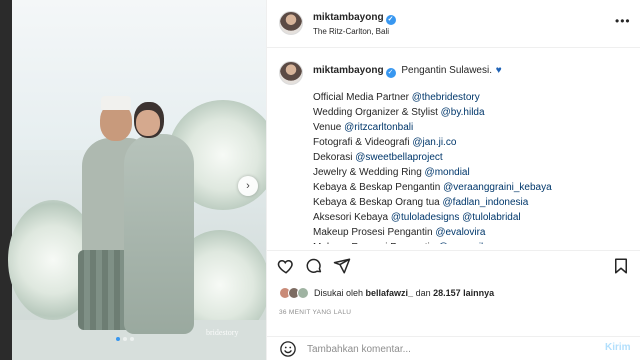 The height and width of the screenshot is (360, 640). Describe the element at coordinates (375, 112) in the screenshot. I see `credit-label: Wedding Organizer & Stylist` at that location.